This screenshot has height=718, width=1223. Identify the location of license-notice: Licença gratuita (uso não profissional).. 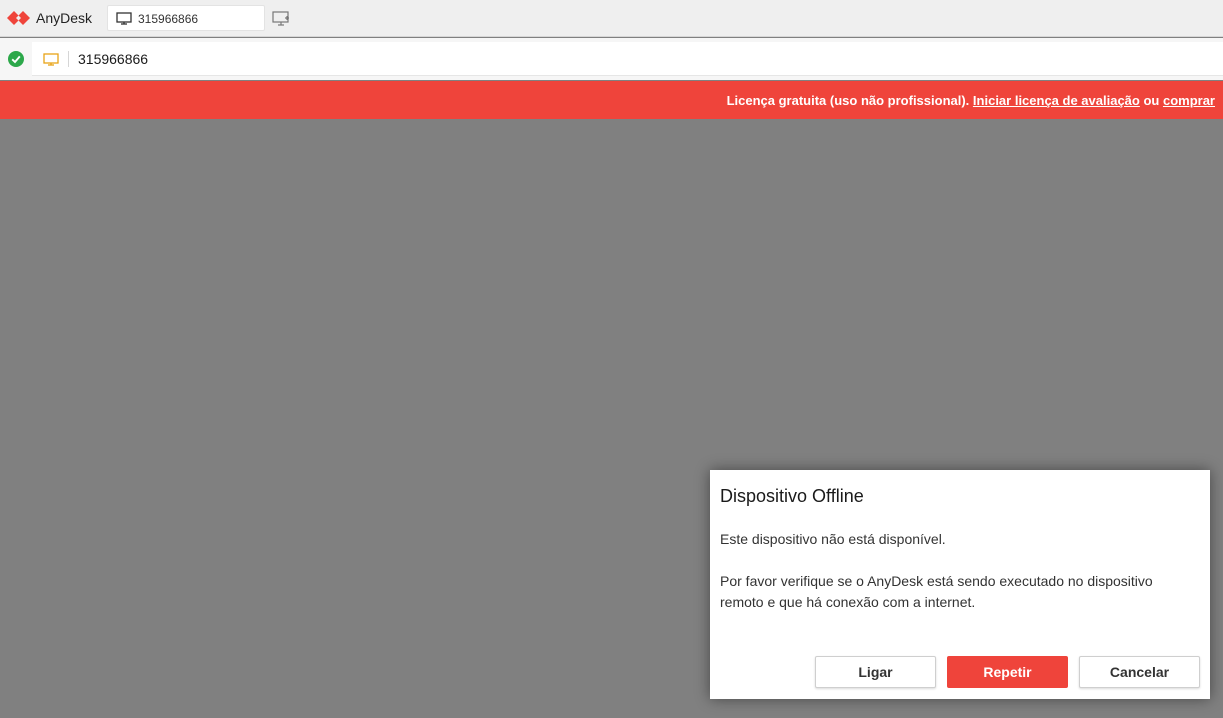
(849, 100).